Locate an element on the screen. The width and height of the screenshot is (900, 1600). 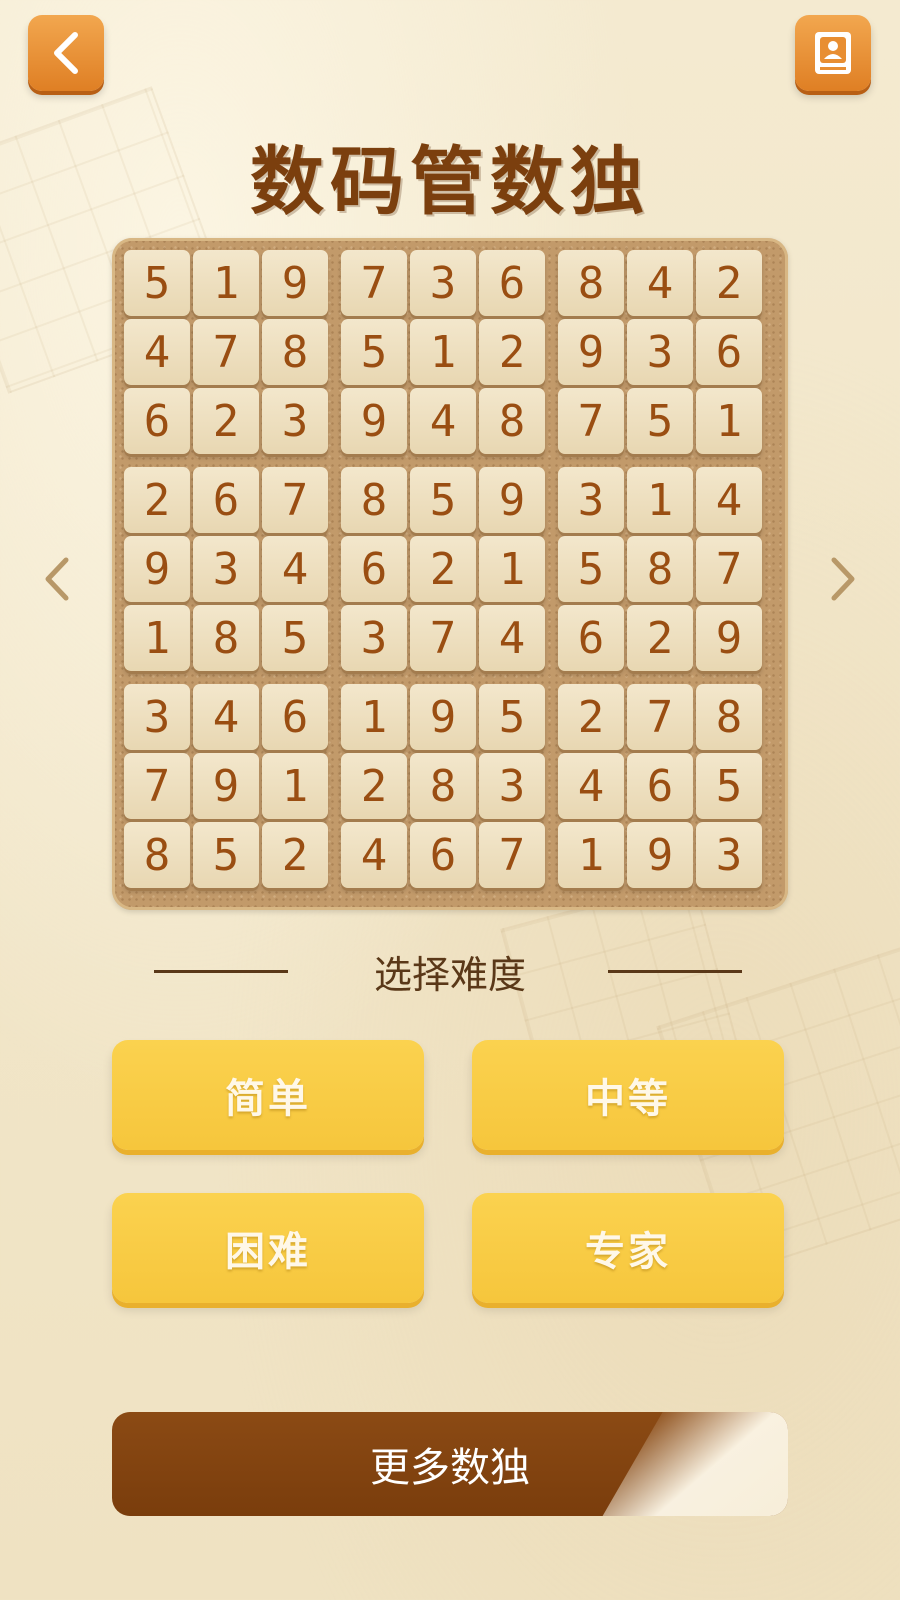
hard-button: 困难 is located at coordinates (268, 1248).